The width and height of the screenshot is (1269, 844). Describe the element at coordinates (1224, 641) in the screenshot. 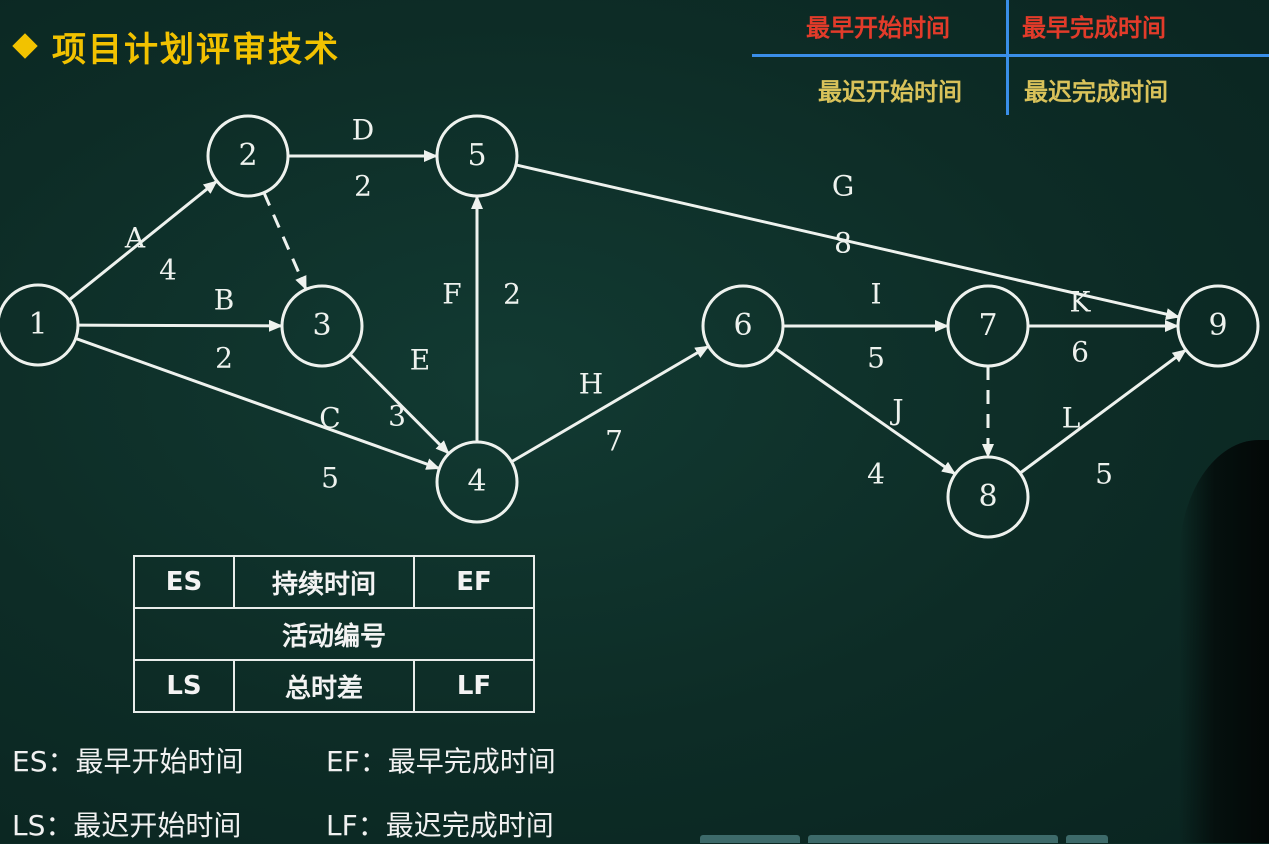

I see `presenter-silhouette` at that location.